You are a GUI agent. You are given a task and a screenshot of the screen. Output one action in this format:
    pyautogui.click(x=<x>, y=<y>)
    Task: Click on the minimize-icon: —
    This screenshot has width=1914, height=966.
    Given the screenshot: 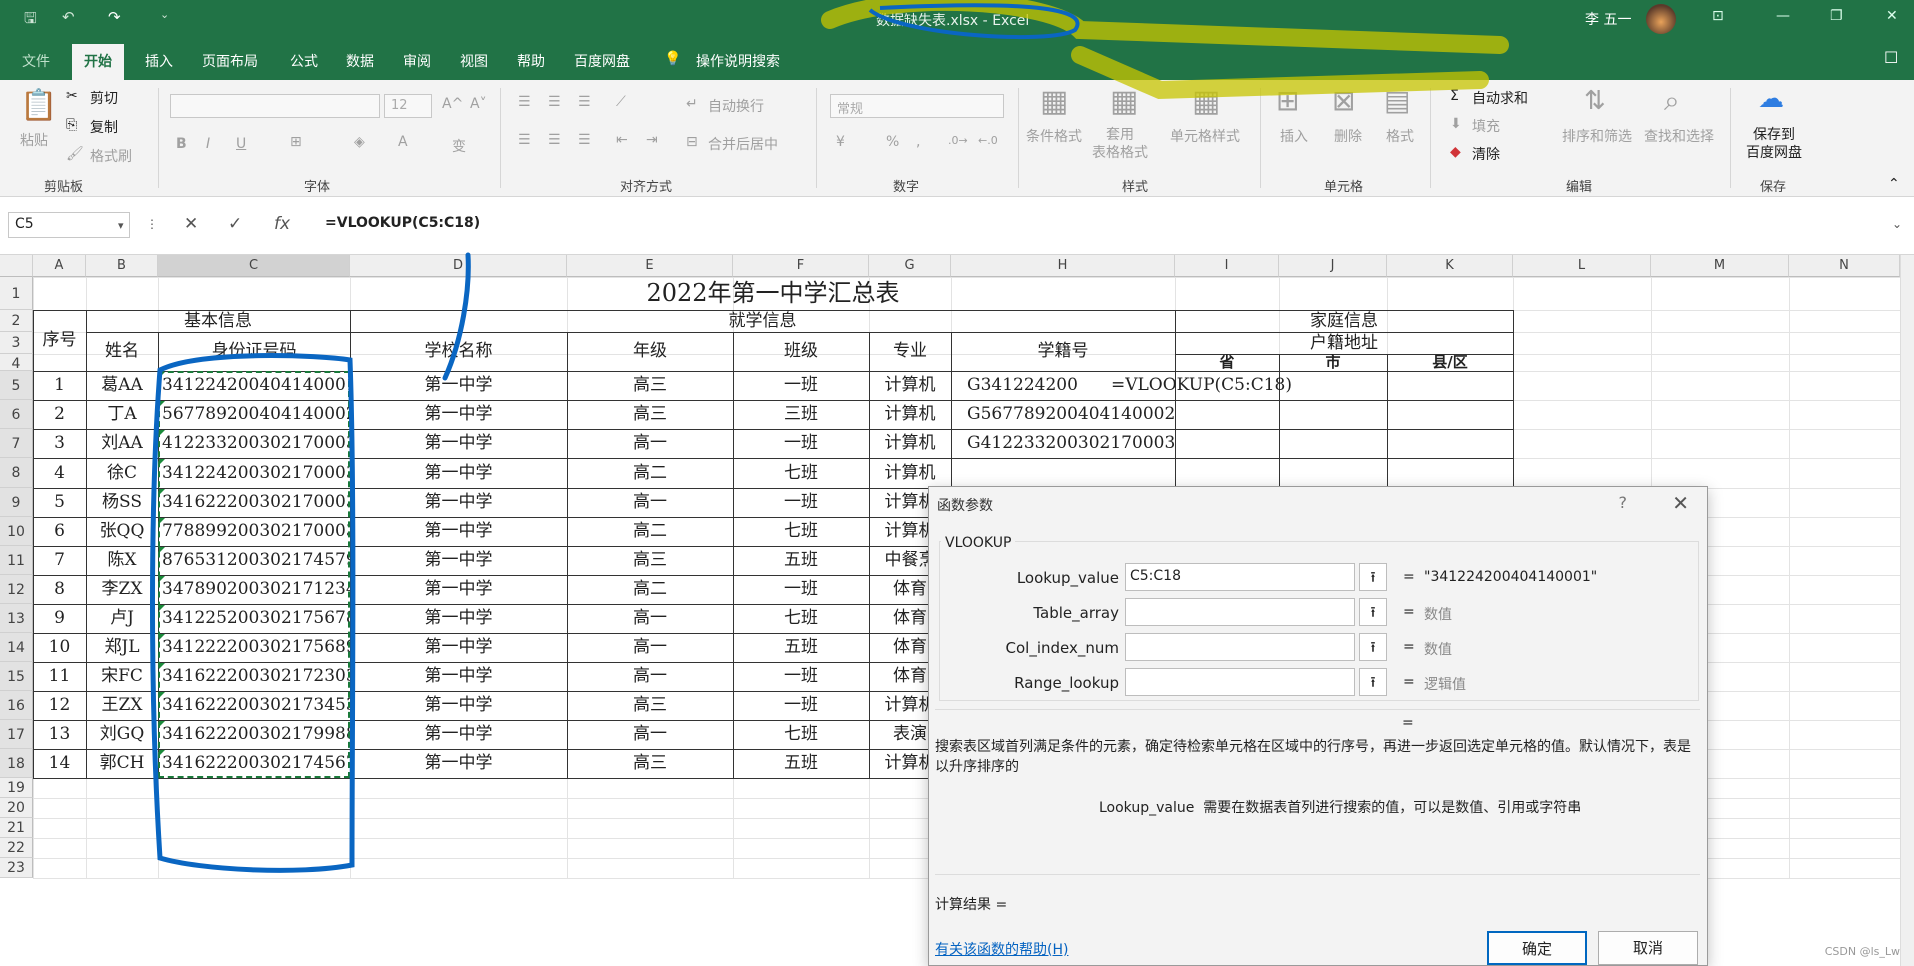 What is the action you would take?
    pyautogui.click(x=1783, y=16)
    